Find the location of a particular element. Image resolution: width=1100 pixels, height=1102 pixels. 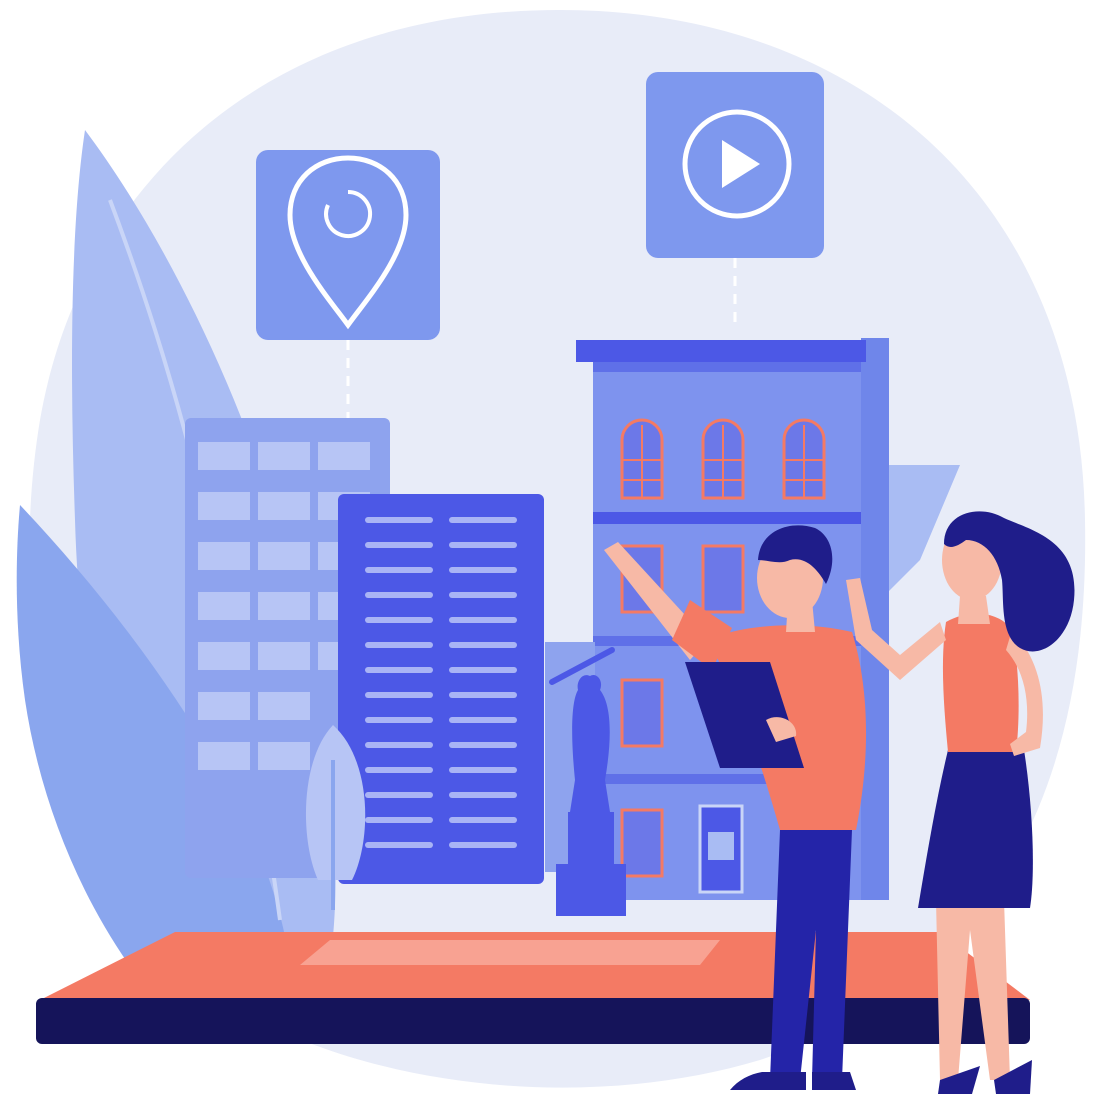

location-card is located at coordinates (348, 245).